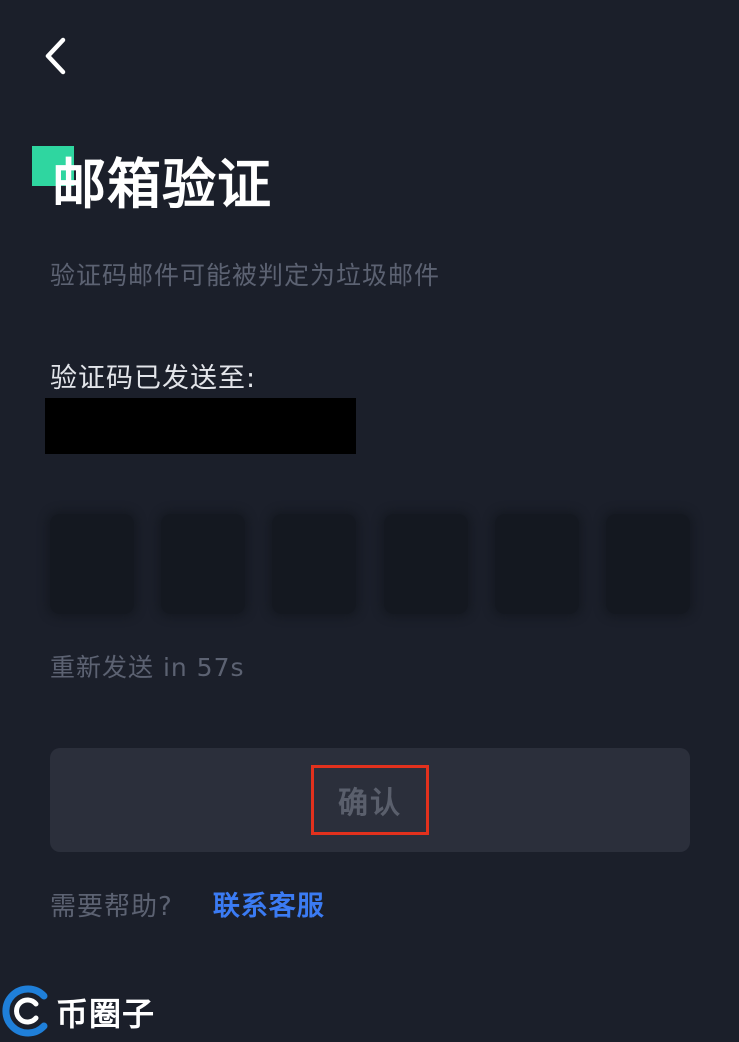  I want to click on resend-countdown: 重新发送 in 57s, so click(147, 667).